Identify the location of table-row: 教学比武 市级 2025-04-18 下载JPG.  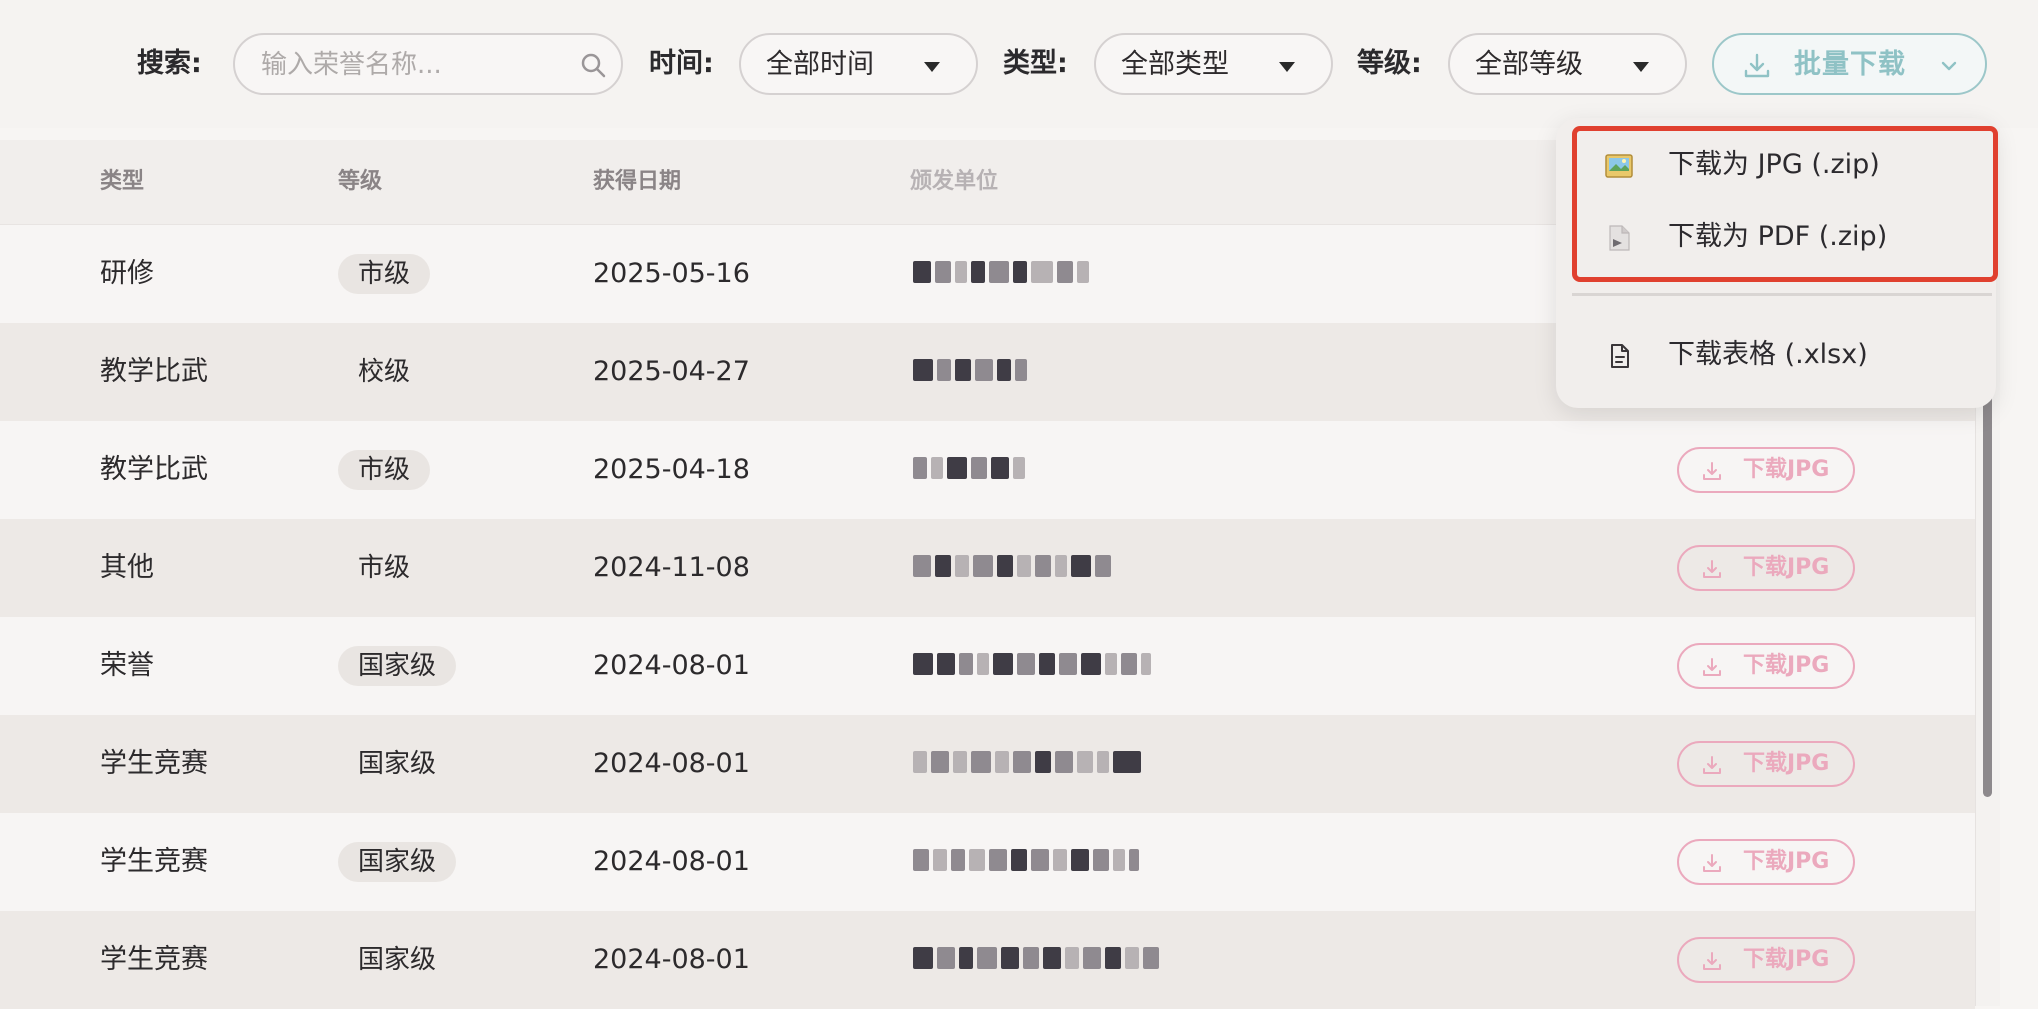
(987, 470).